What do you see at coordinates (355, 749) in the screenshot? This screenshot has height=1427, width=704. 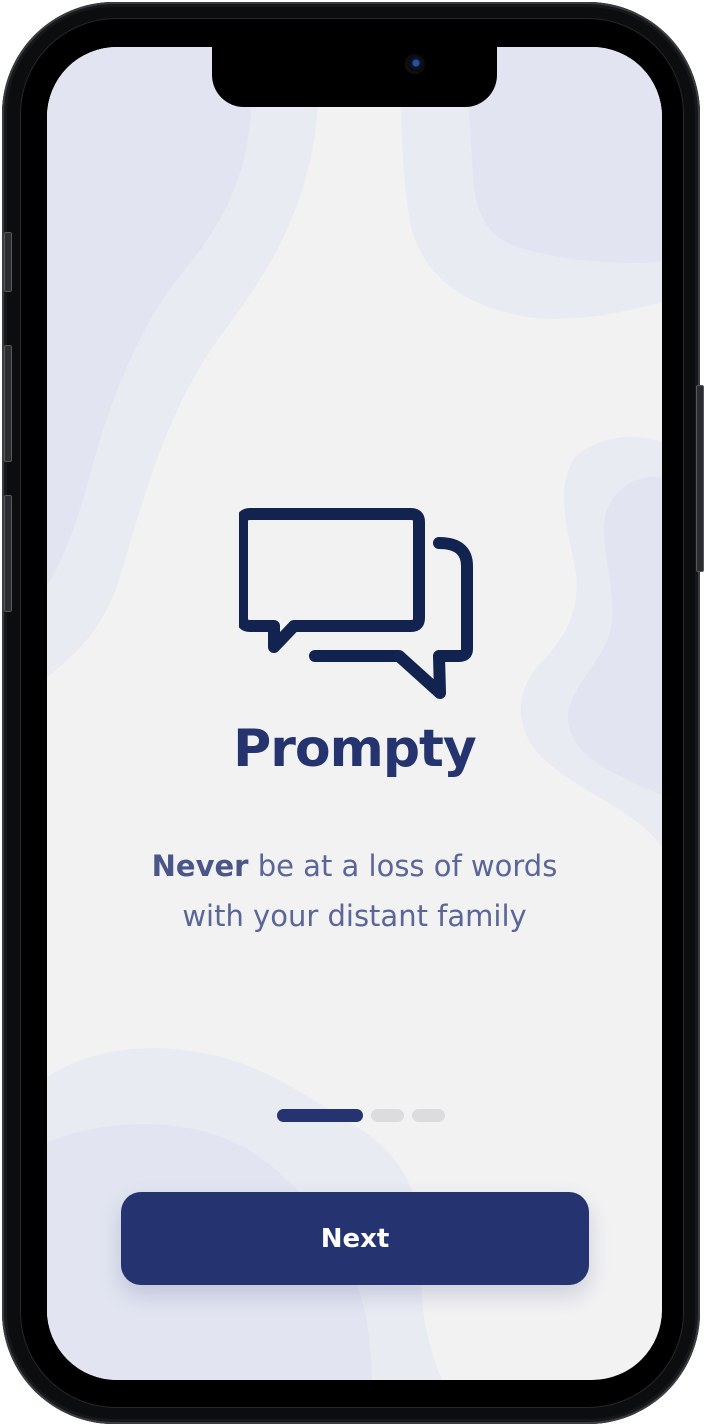 I see `app-title: Prompty` at bounding box center [355, 749].